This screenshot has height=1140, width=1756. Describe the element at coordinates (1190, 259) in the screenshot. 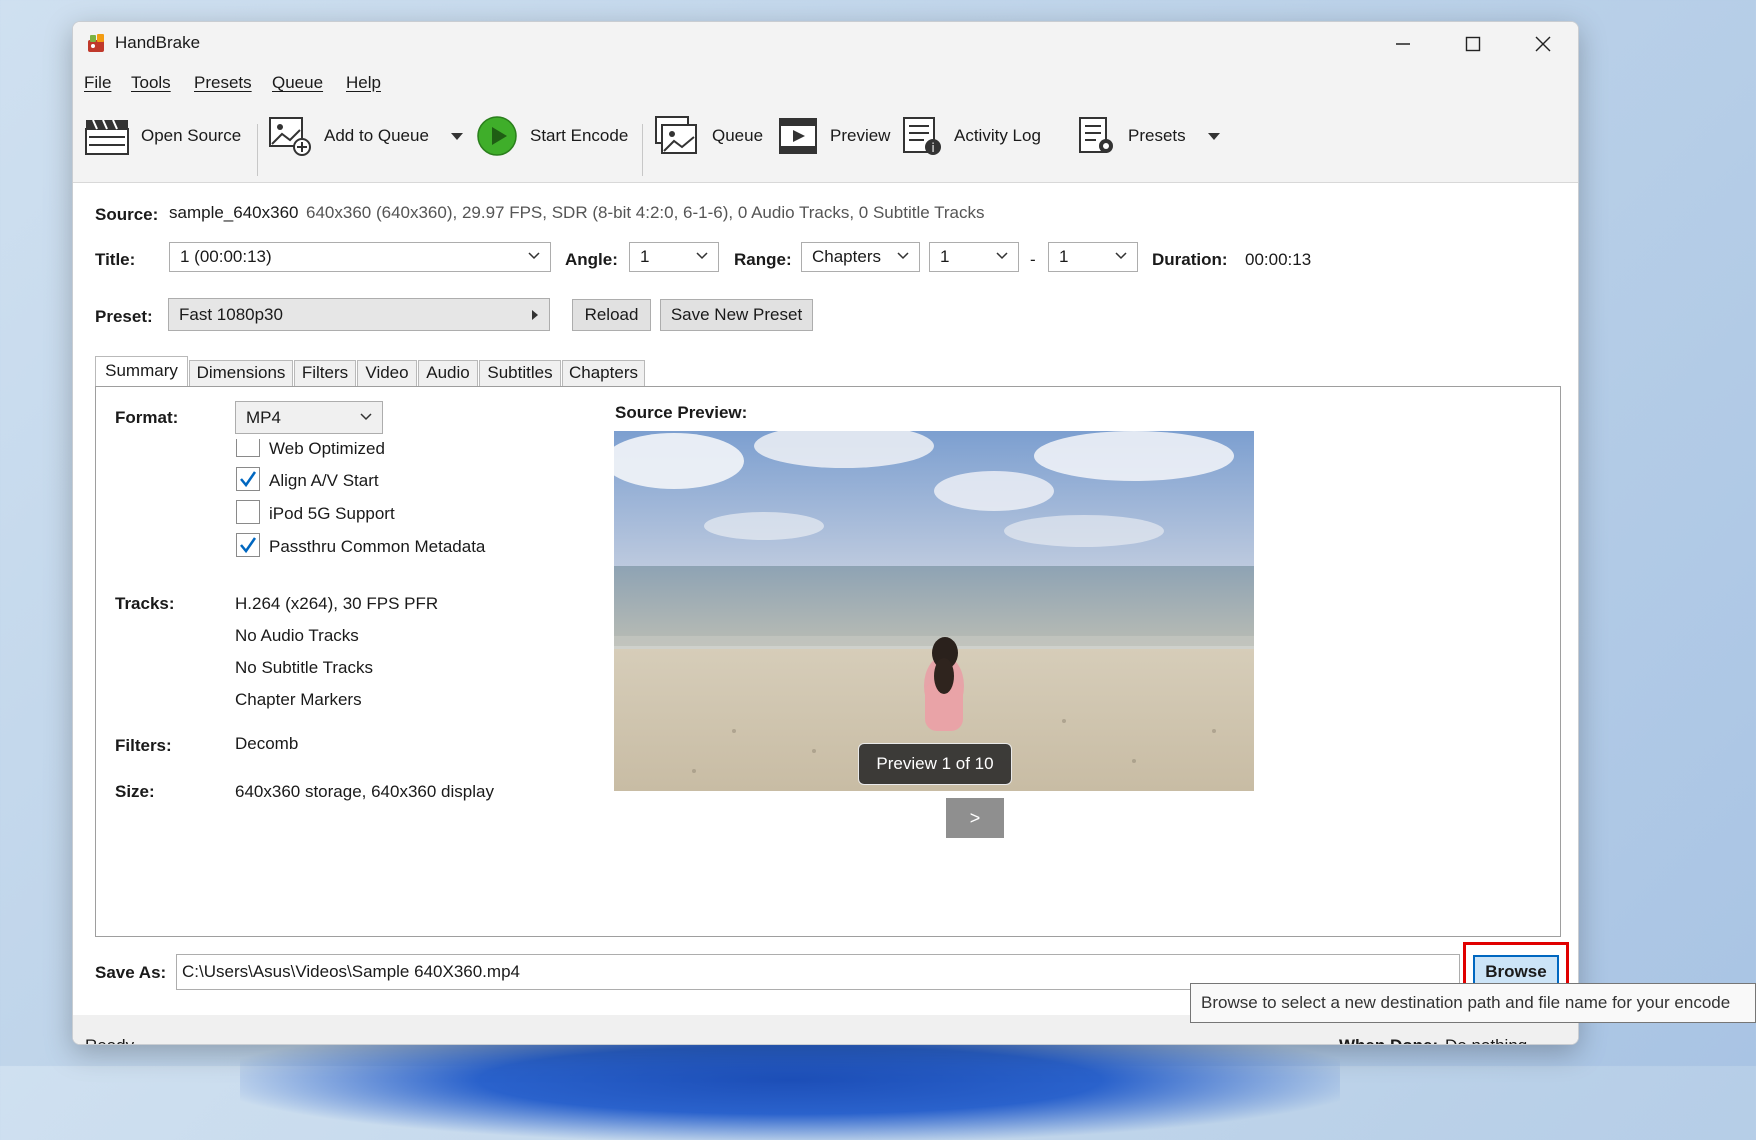

I see `duration-label: Duration:` at that location.